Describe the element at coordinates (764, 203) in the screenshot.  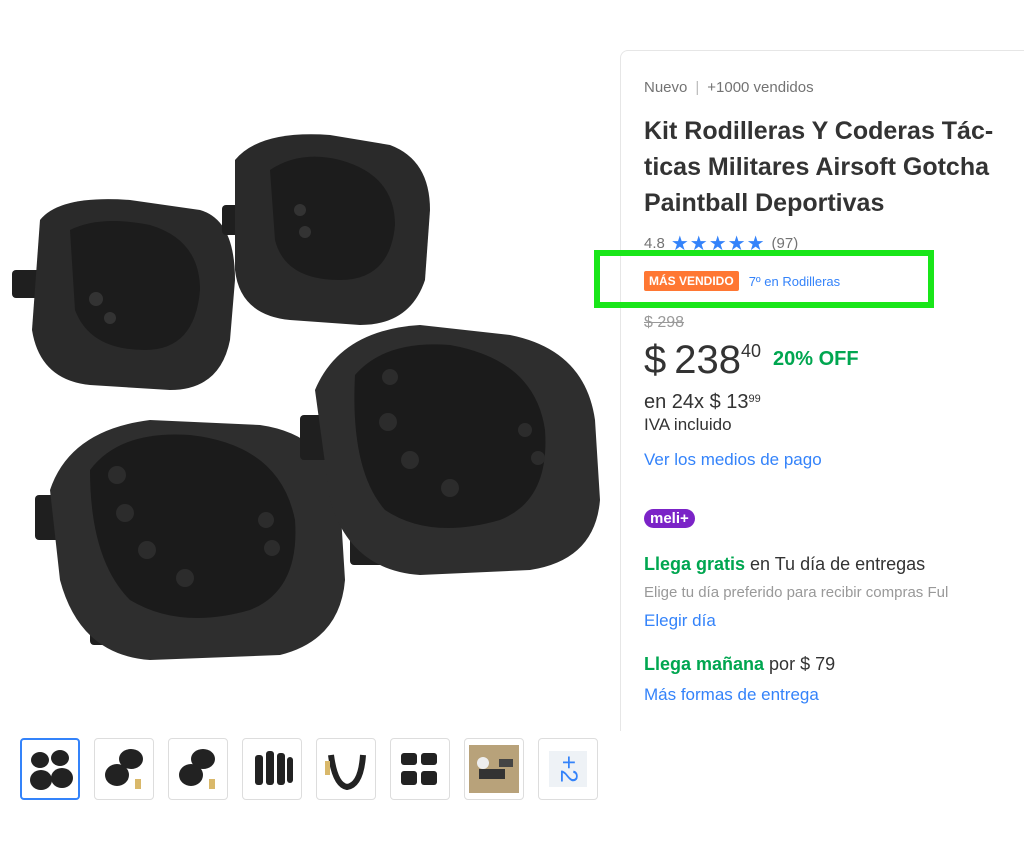
I see `product-title-line3: Paintball Deportivas` at that location.